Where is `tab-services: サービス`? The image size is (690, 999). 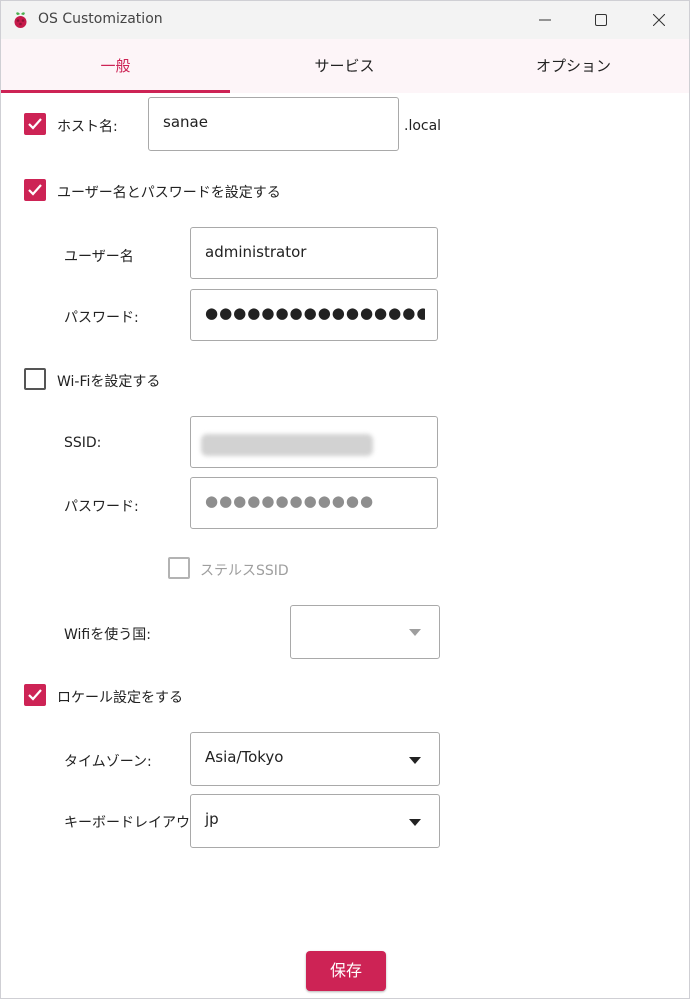
tab-services: サービス is located at coordinates (344, 66).